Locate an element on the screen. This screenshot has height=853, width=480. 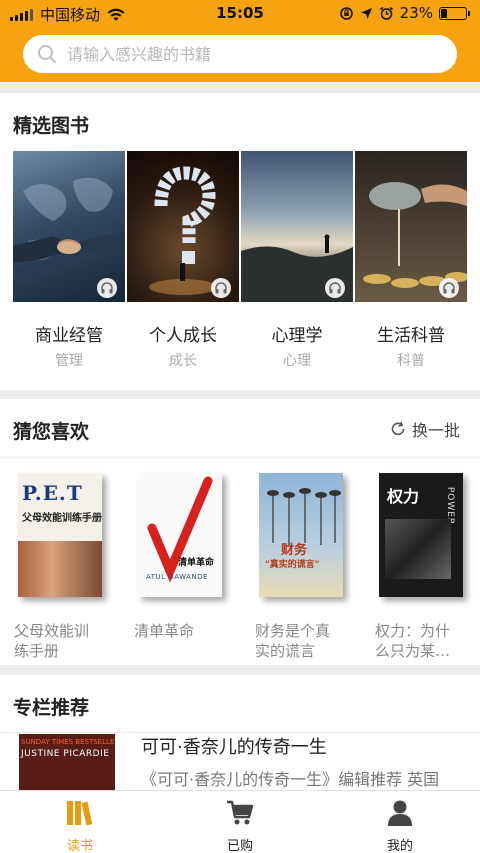
book-title: 父母效能训 练手册 is located at coordinates (64, 641).